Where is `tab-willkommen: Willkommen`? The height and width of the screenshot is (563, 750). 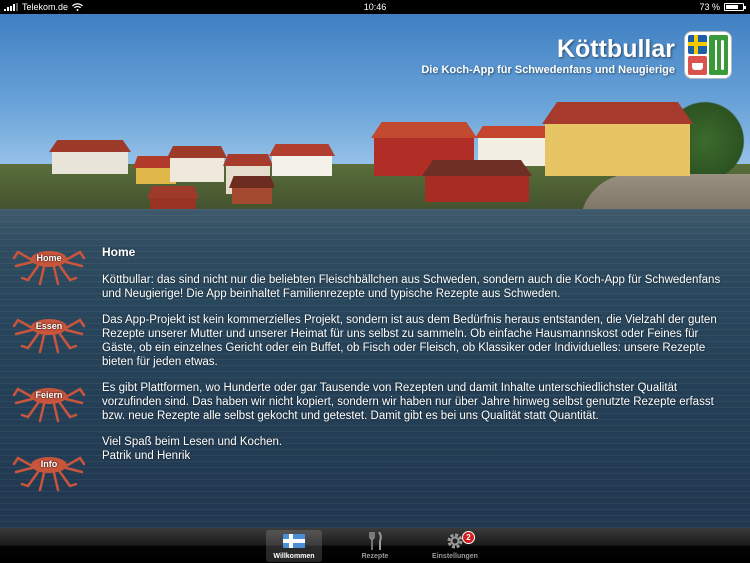 tab-willkommen: Willkommen is located at coordinates (294, 546).